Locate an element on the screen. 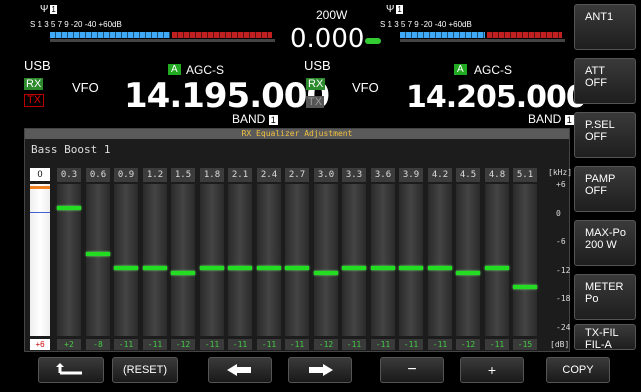  eq-band-13-value: -11 is located at coordinates (411, 344).